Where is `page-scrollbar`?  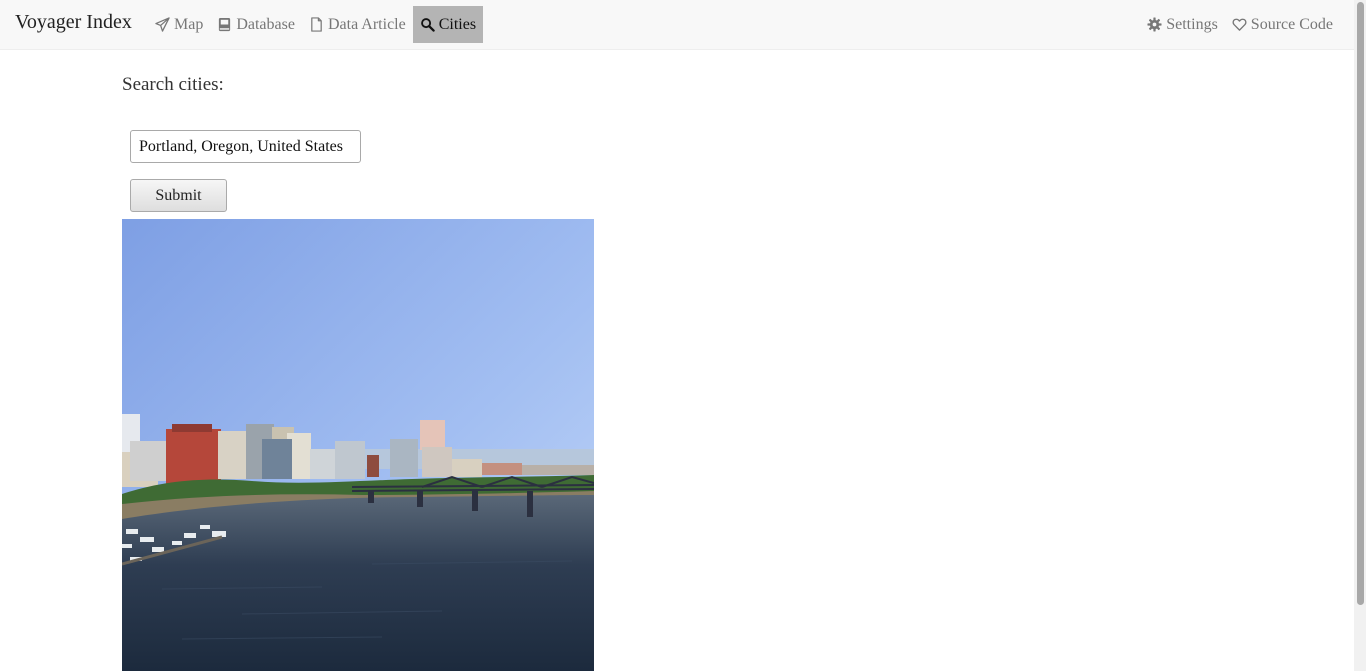 page-scrollbar is located at coordinates (1360, 335).